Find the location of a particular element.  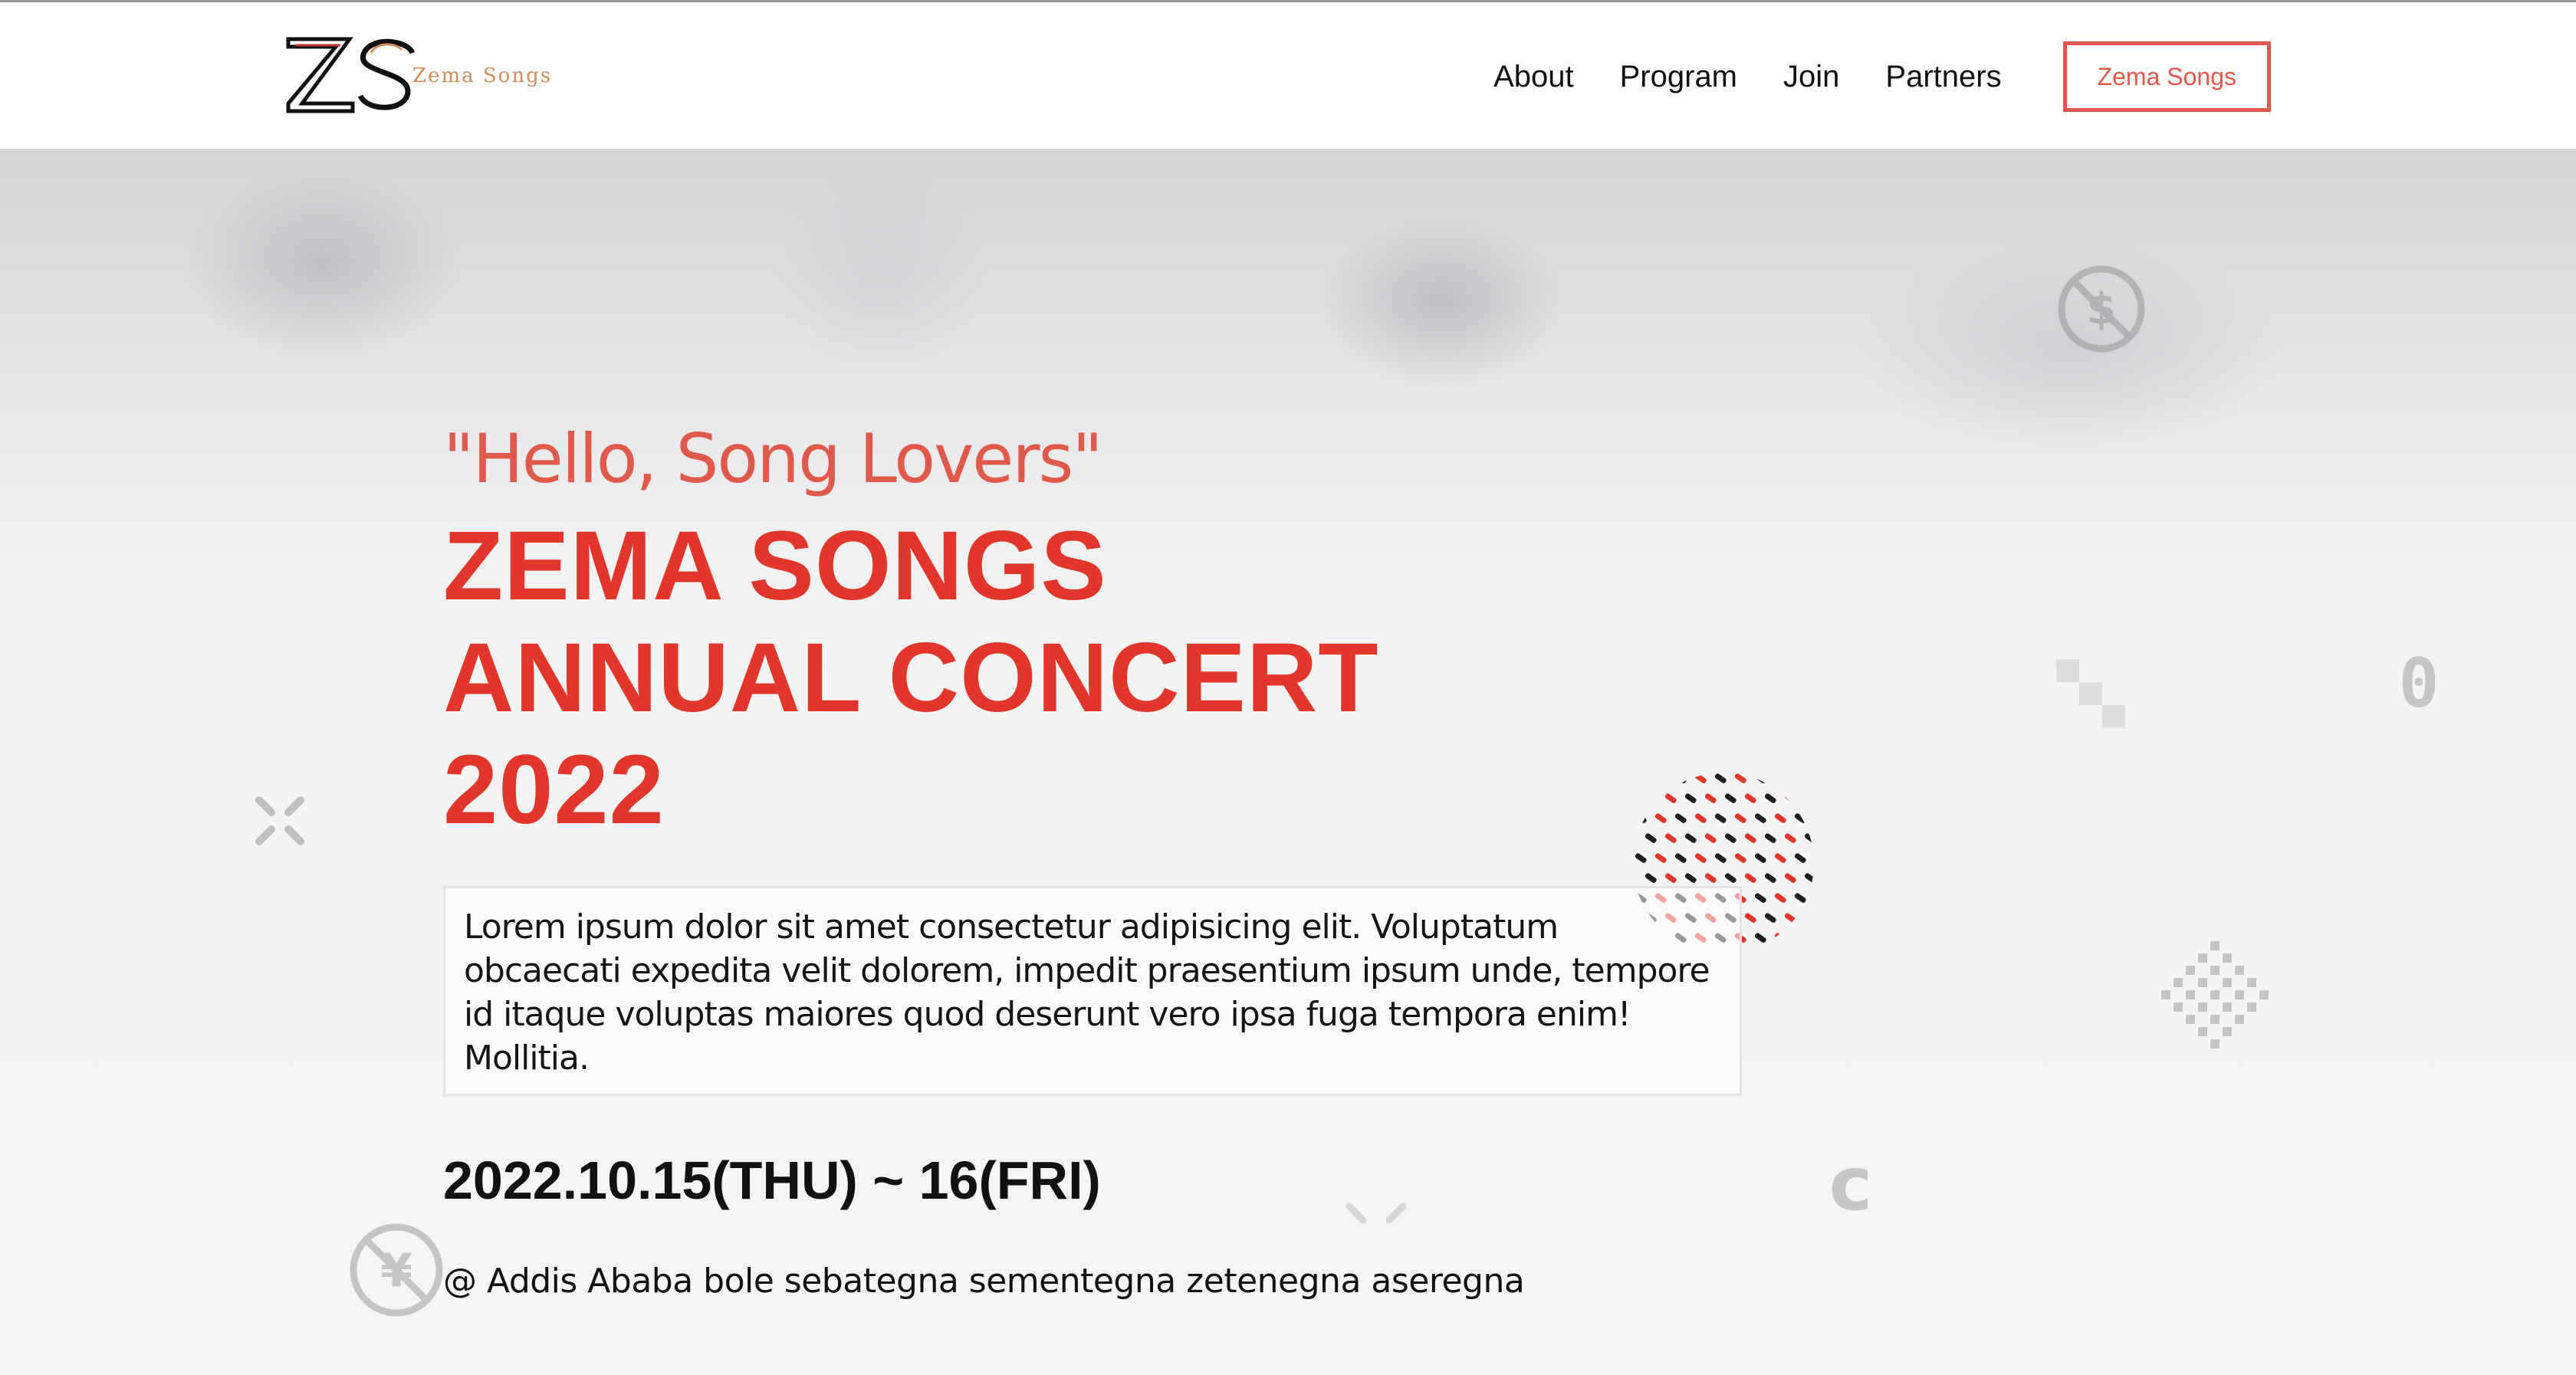

zero-glyph-icon: 0 is located at coordinates (2420, 681).